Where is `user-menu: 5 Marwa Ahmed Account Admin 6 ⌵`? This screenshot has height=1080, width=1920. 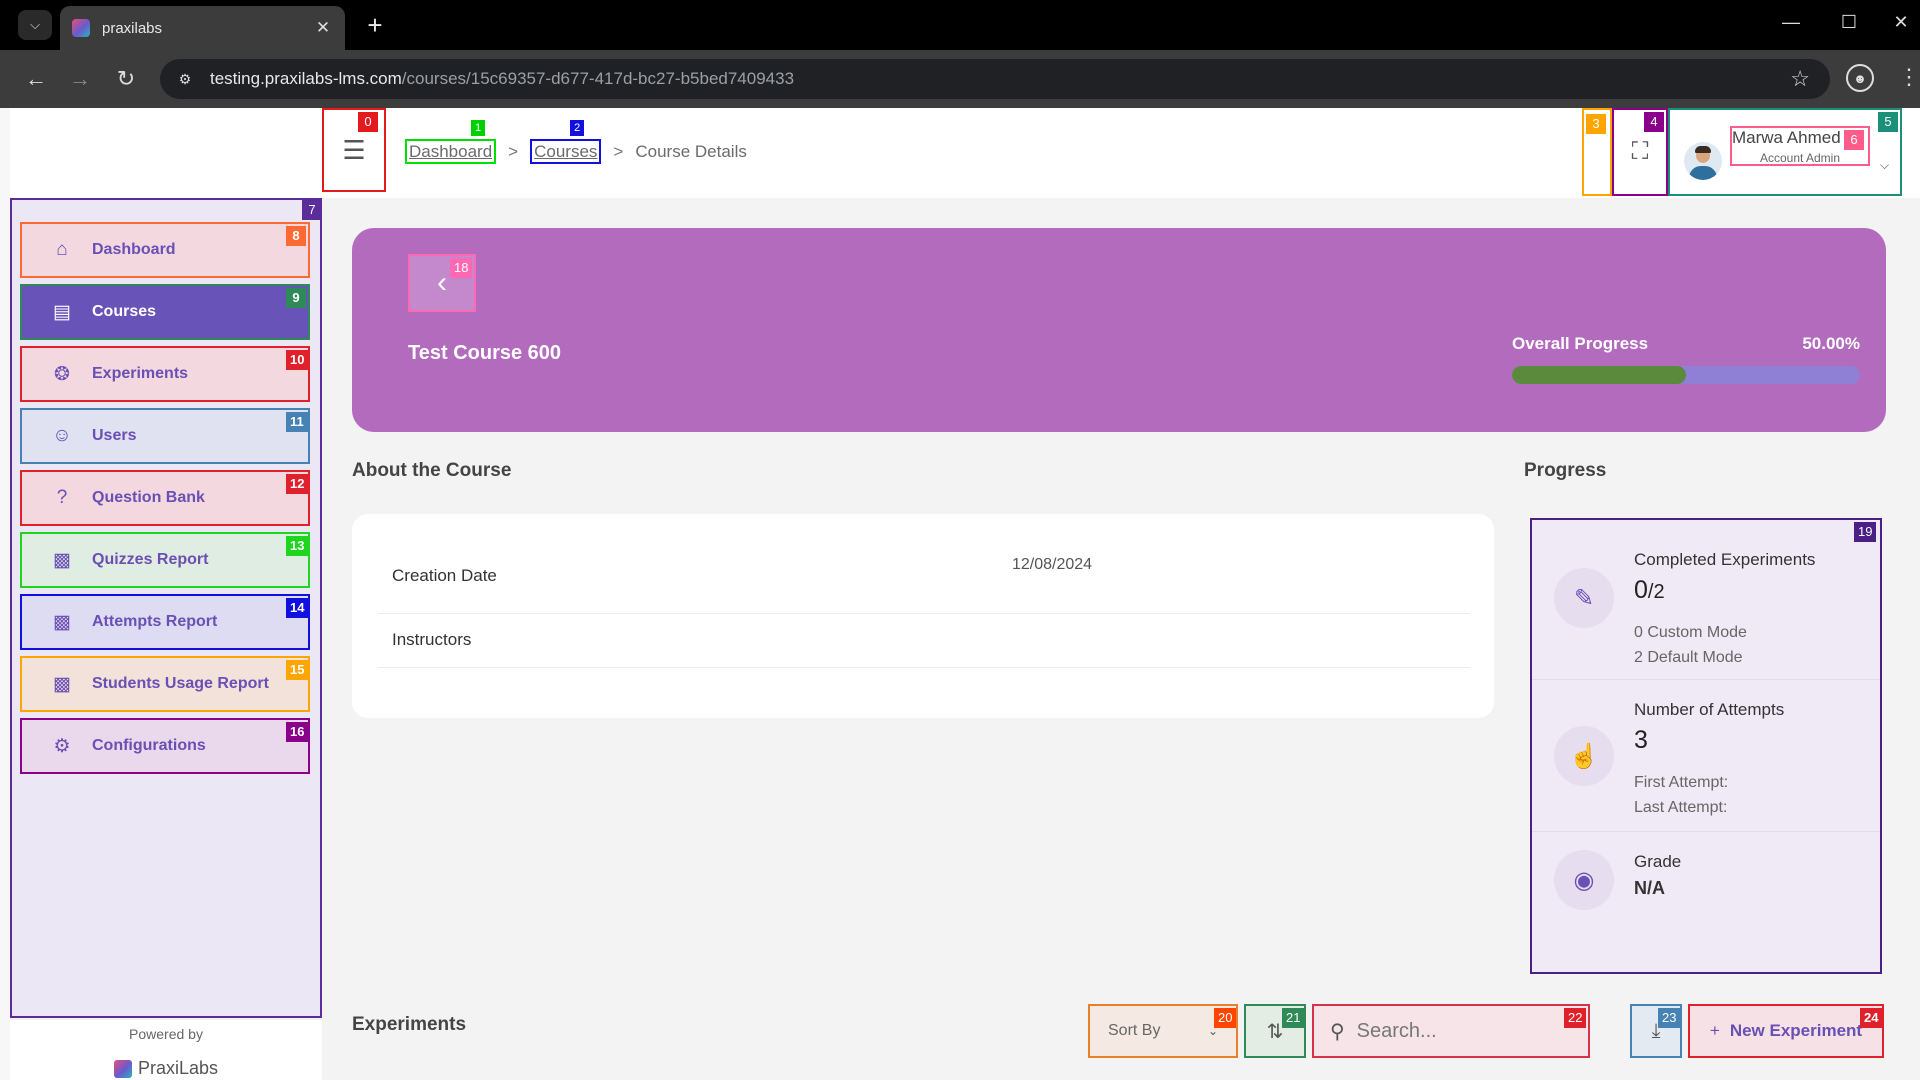
user-menu: 5 Marwa Ahmed Account Admin 6 ⌵ is located at coordinates (1785, 152).